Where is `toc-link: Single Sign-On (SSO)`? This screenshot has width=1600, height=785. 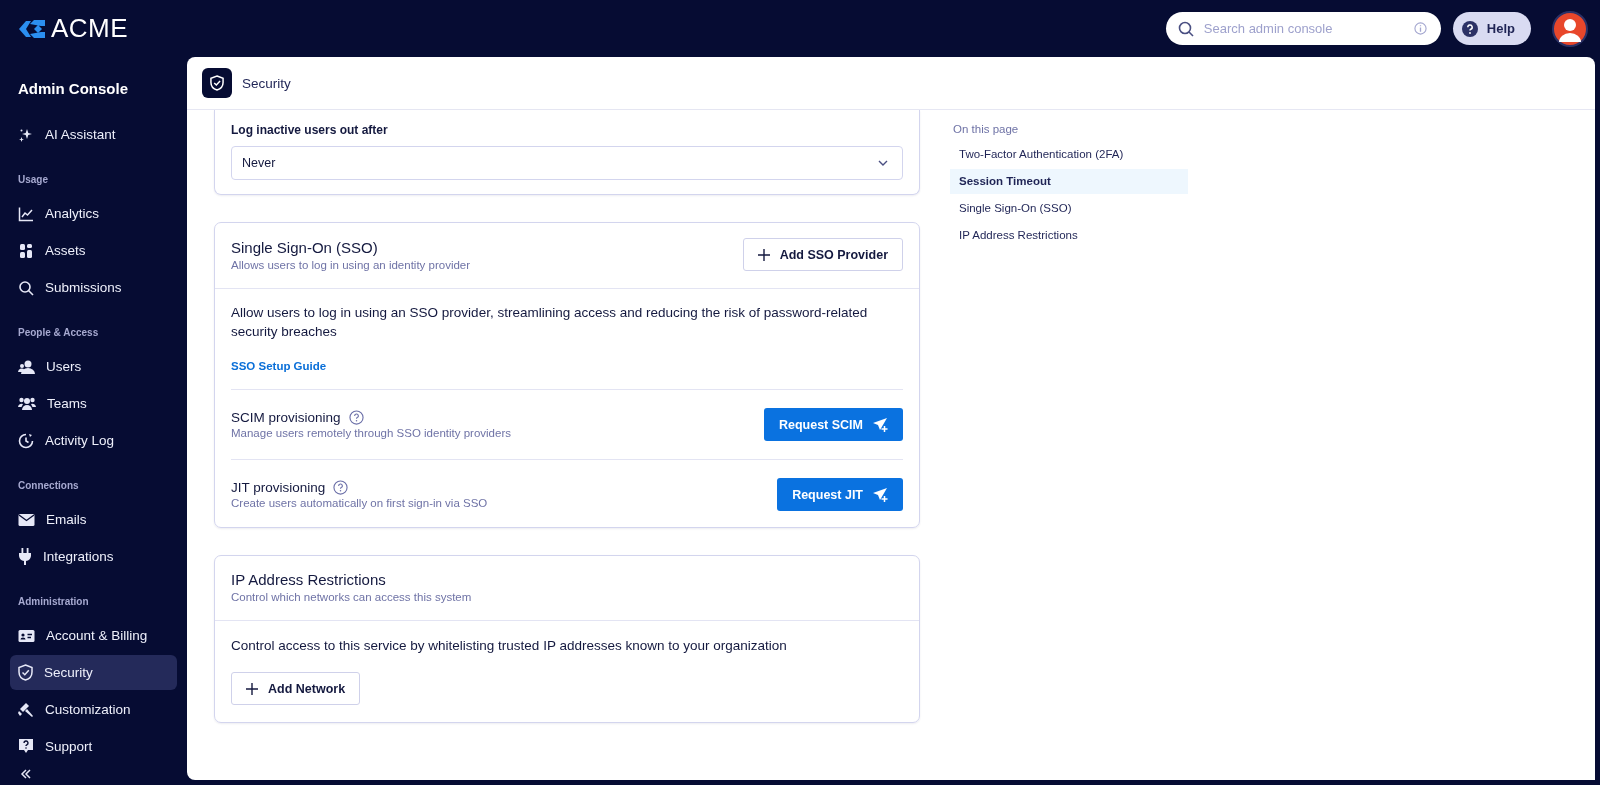
toc-link: Single Sign-On (SSO) is located at coordinates (1069, 208).